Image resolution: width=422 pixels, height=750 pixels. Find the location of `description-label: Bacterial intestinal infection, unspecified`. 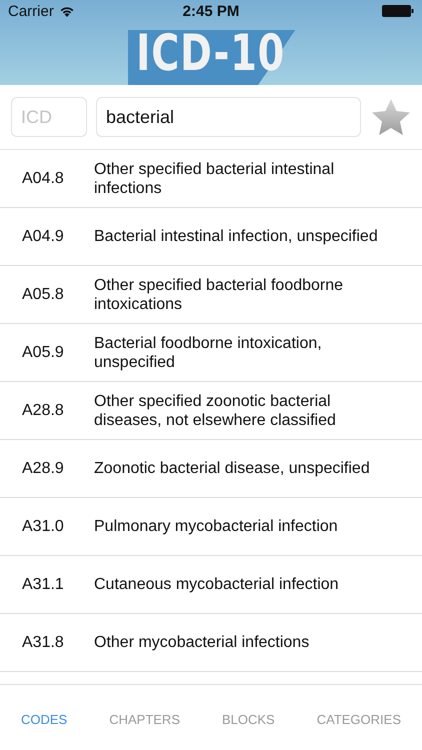

description-label: Bacterial intestinal infection, unspecified is located at coordinates (236, 236).